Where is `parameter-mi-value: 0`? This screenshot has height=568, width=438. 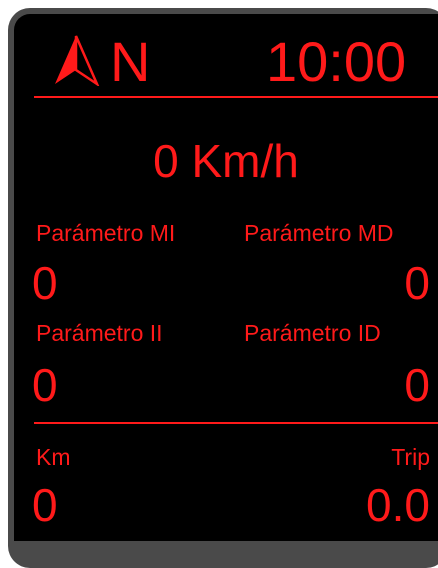 parameter-mi-value: 0 is located at coordinates (45, 283).